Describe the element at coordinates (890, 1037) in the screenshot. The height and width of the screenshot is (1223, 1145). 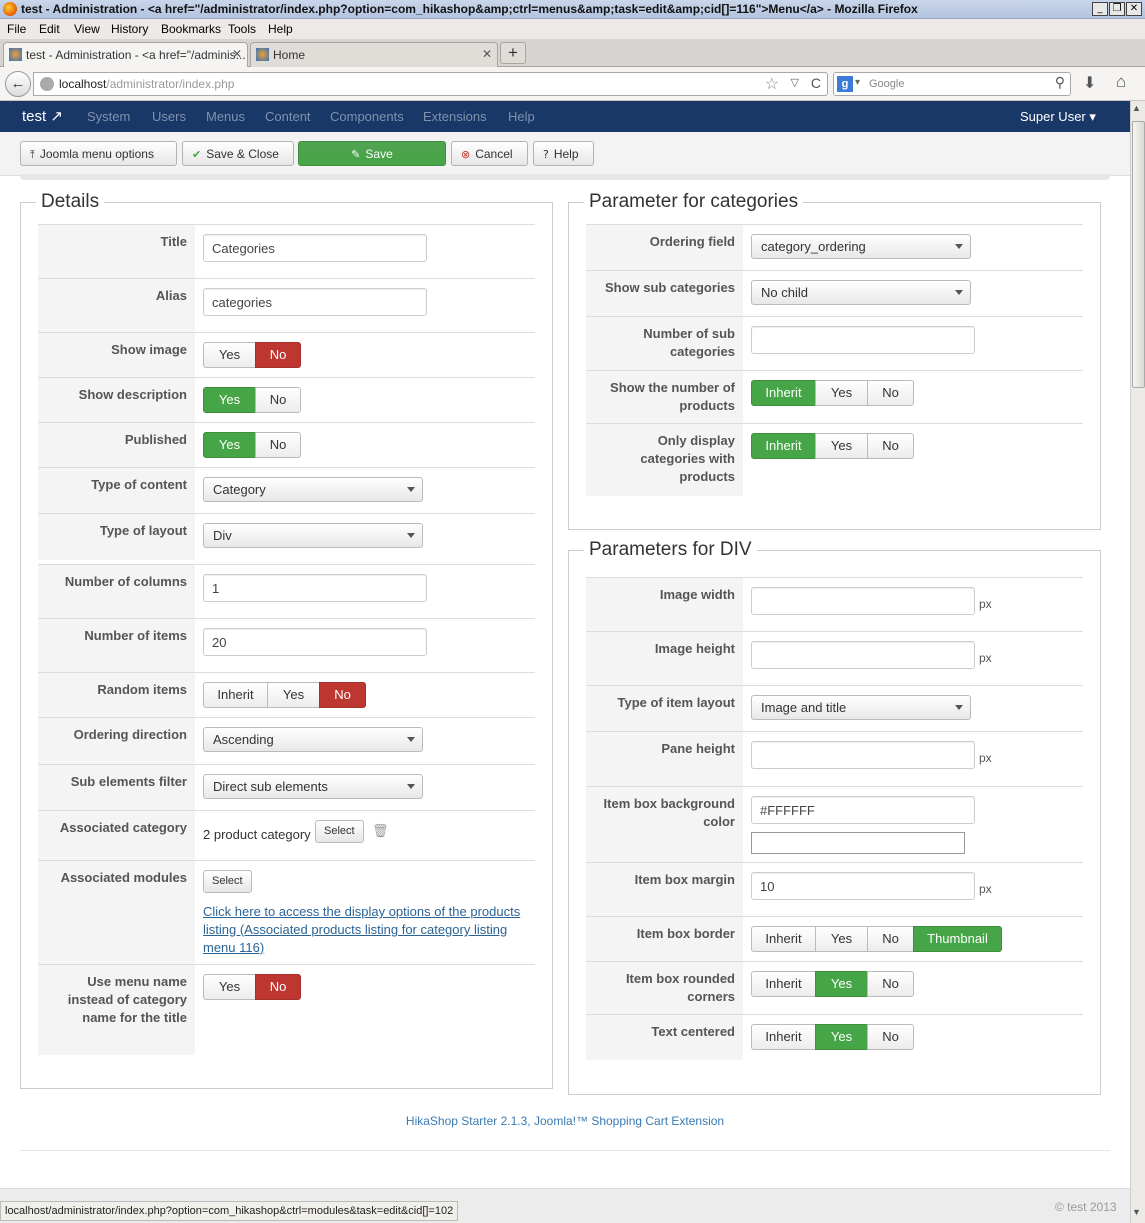
I see `text-centered-no: No` at that location.